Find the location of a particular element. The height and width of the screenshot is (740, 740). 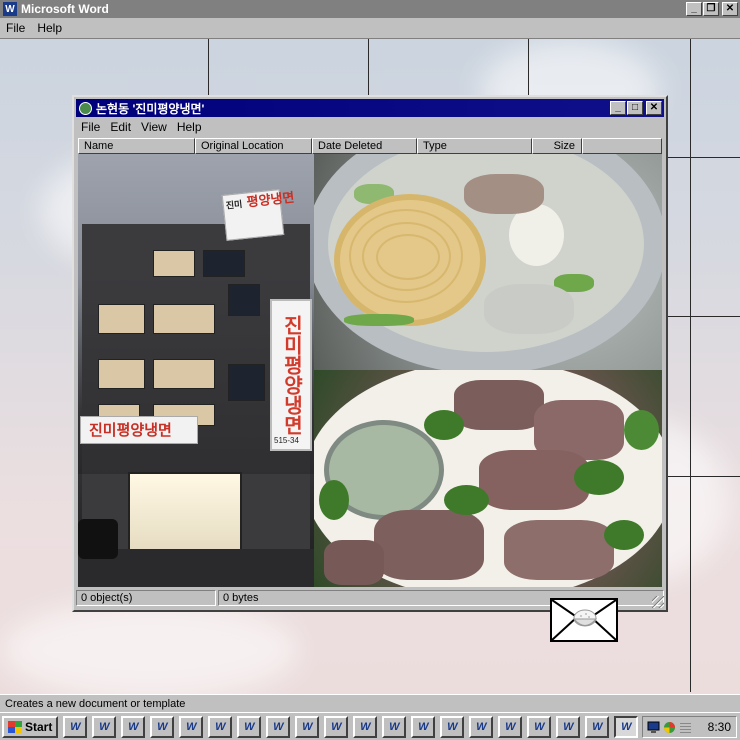

close-button: ✕ is located at coordinates (730, 9).